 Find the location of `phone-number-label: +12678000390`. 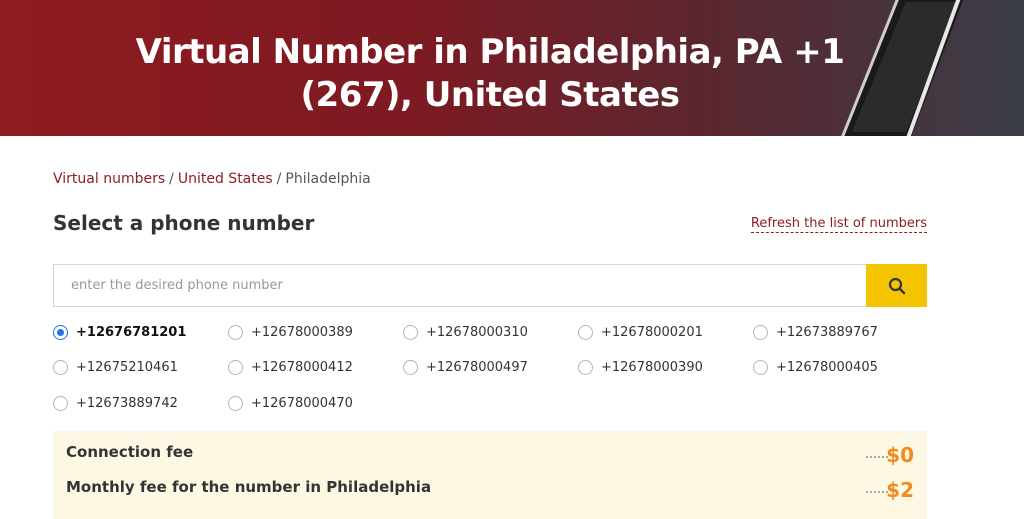

phone-number-label: +12678000390 is located at coordinates (652, 367).